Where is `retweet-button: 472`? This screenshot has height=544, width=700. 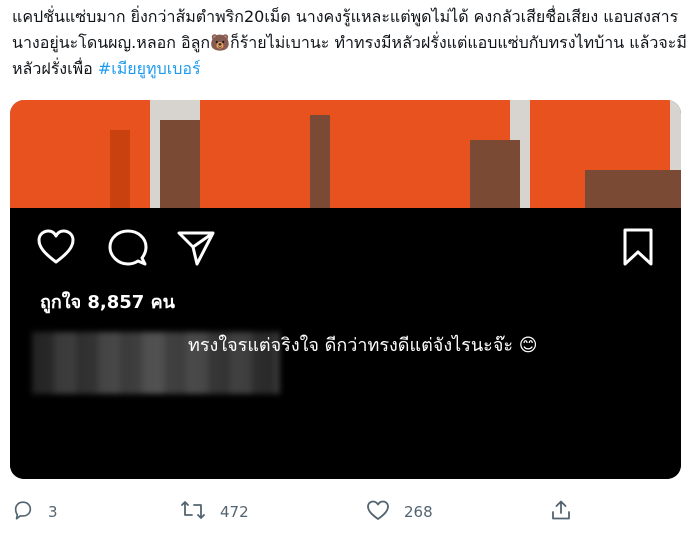 retweet-button: 472 is located at coordinates (214, 512).